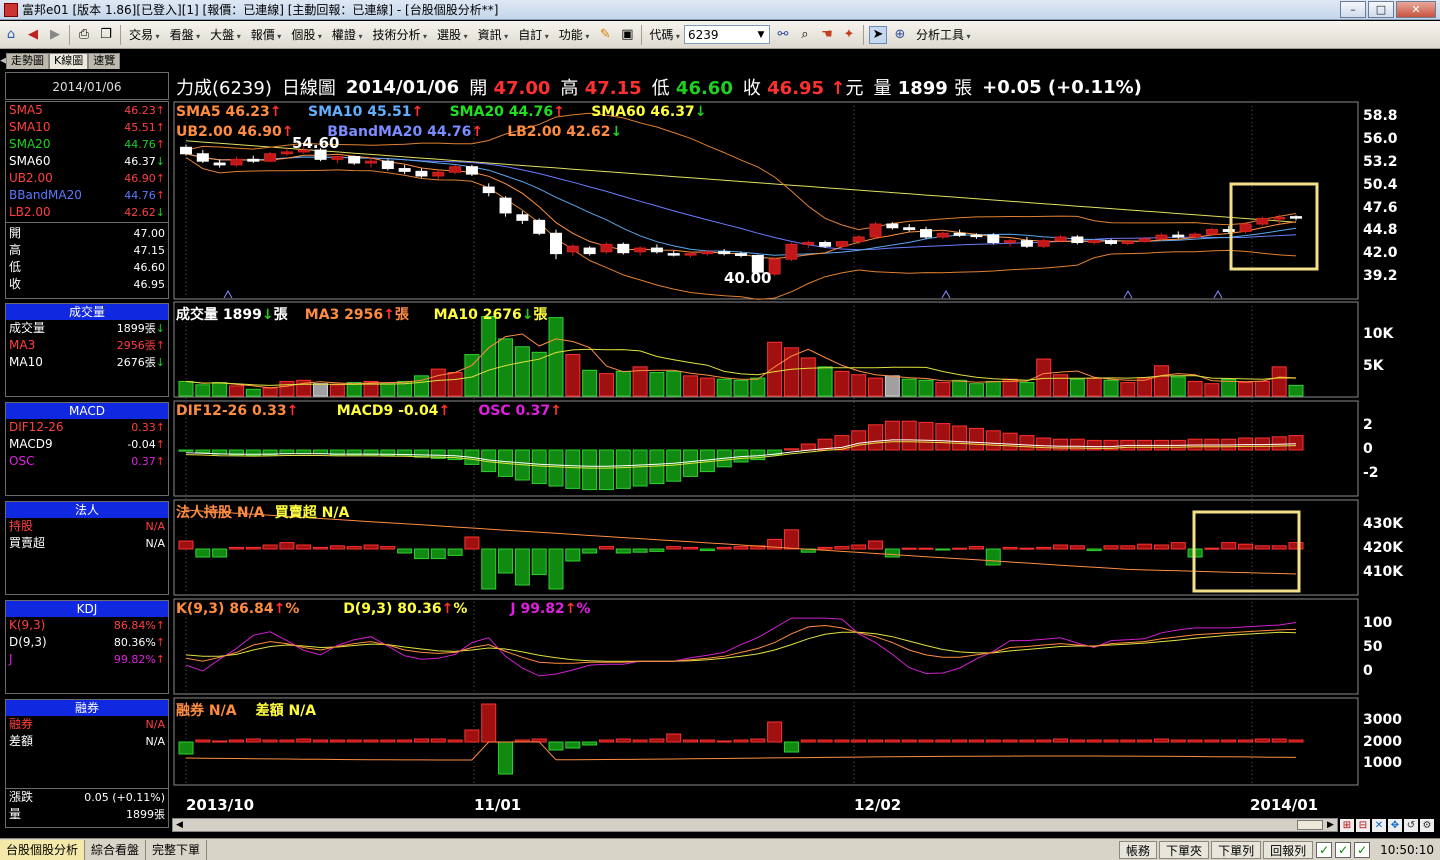 The width and height of the screenshot is (1440, 860). What do you see at coordinates (312, 512) in the screenshot?
I see `legend-item: 買賣超 N/A` at bounding box center [312, 512].